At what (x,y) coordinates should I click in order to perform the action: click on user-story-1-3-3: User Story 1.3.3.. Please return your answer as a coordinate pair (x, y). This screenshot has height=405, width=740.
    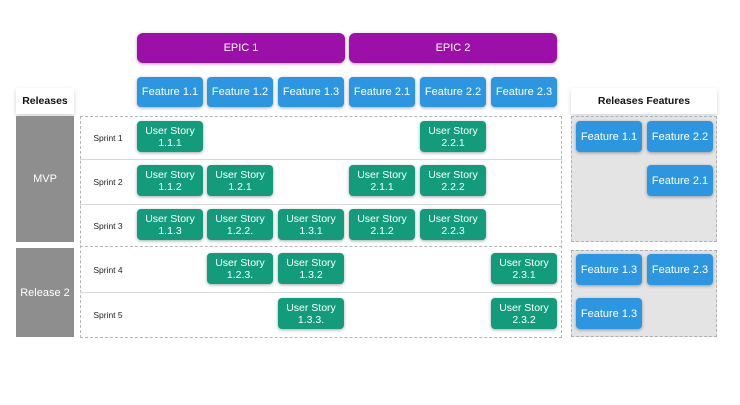
    Looking at the image, I should click on (311, 313).